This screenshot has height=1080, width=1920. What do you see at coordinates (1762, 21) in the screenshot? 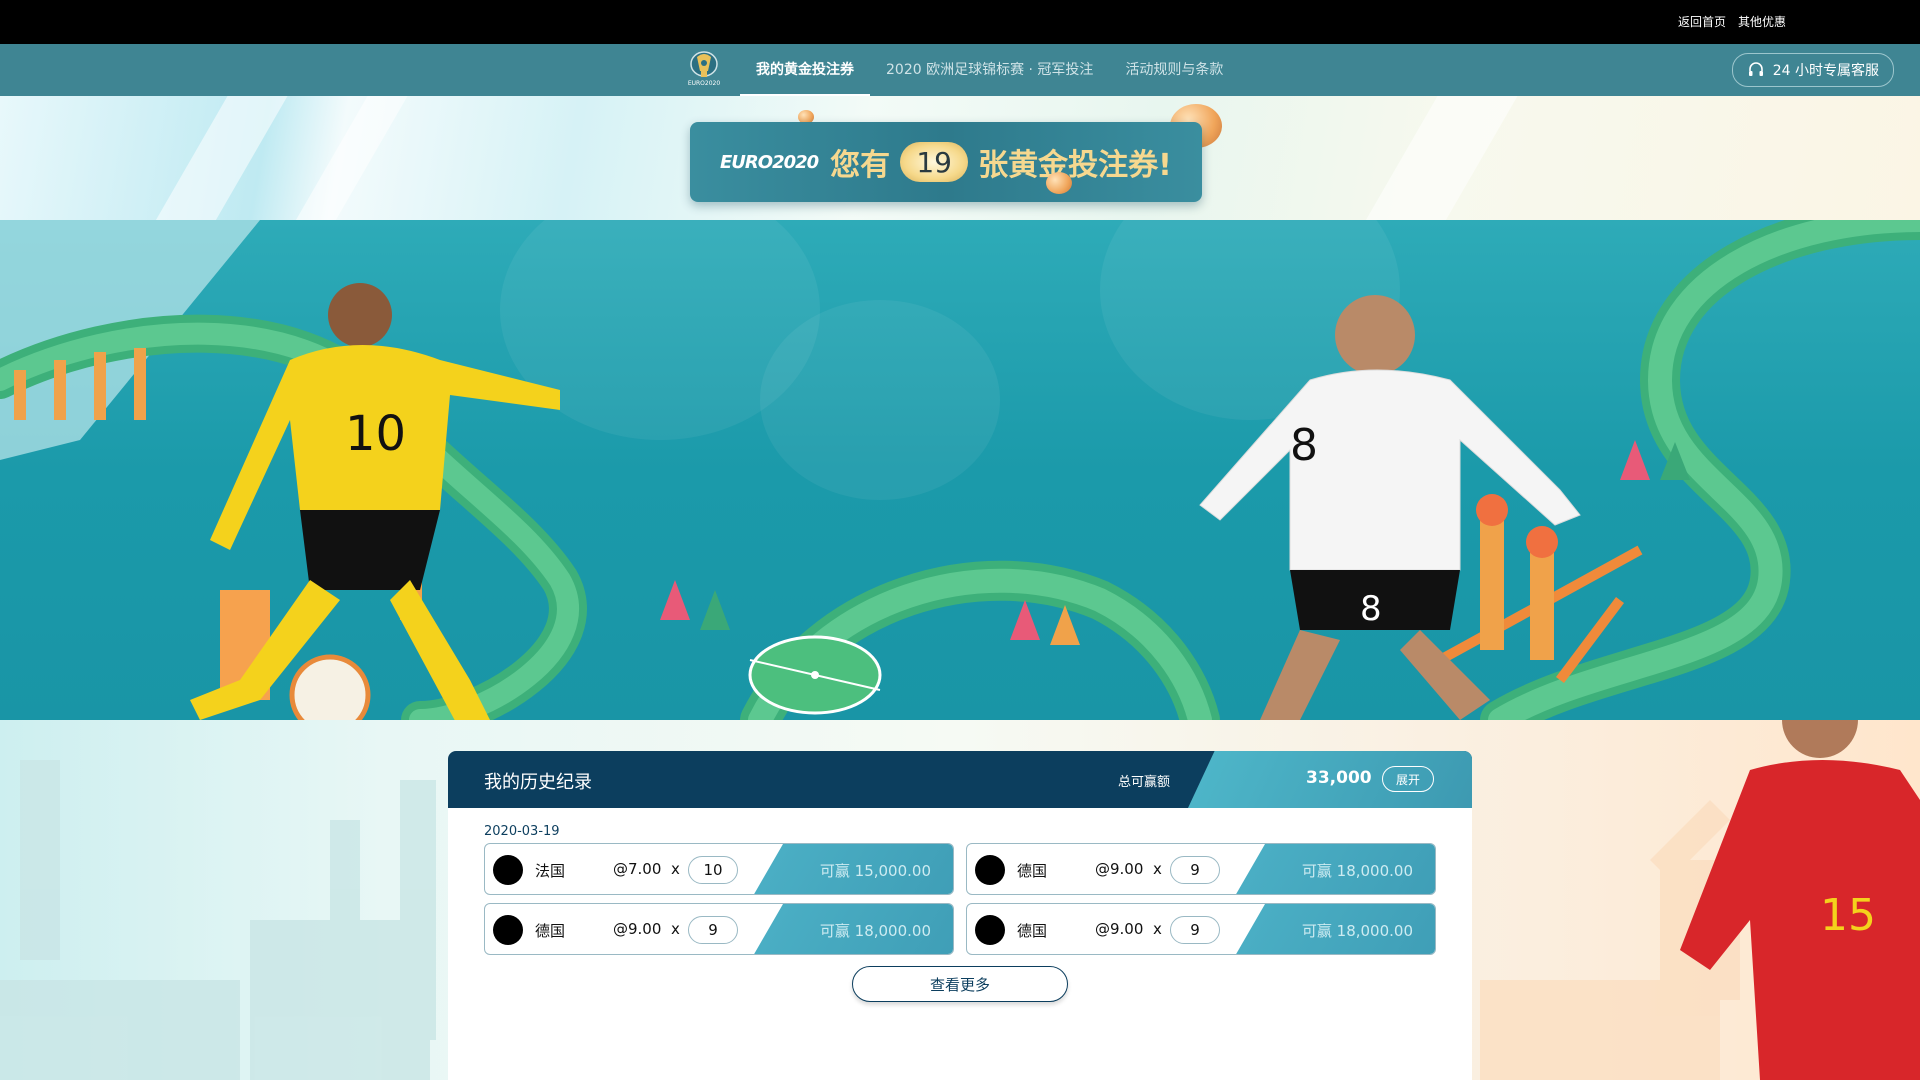
I see `other-offers-link: 其他优惠` at bounding box center [1762, 21].